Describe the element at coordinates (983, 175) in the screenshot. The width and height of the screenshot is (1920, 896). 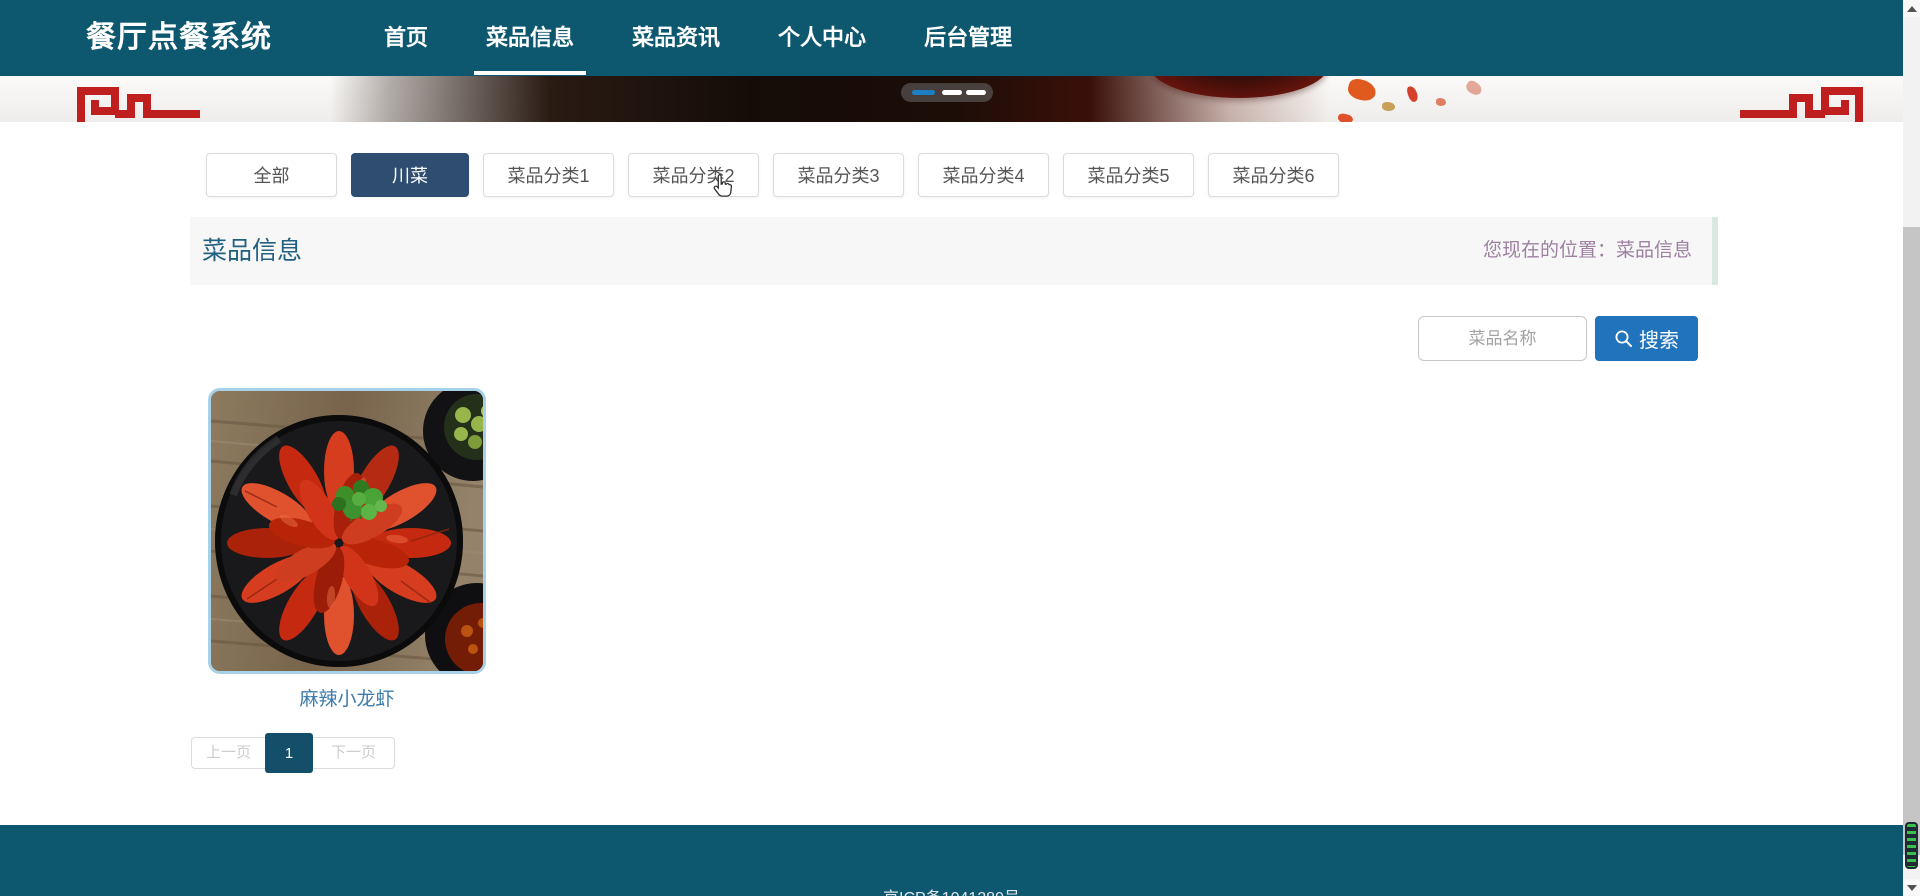
I see `category-4-button: 菜品分类4` at that location.